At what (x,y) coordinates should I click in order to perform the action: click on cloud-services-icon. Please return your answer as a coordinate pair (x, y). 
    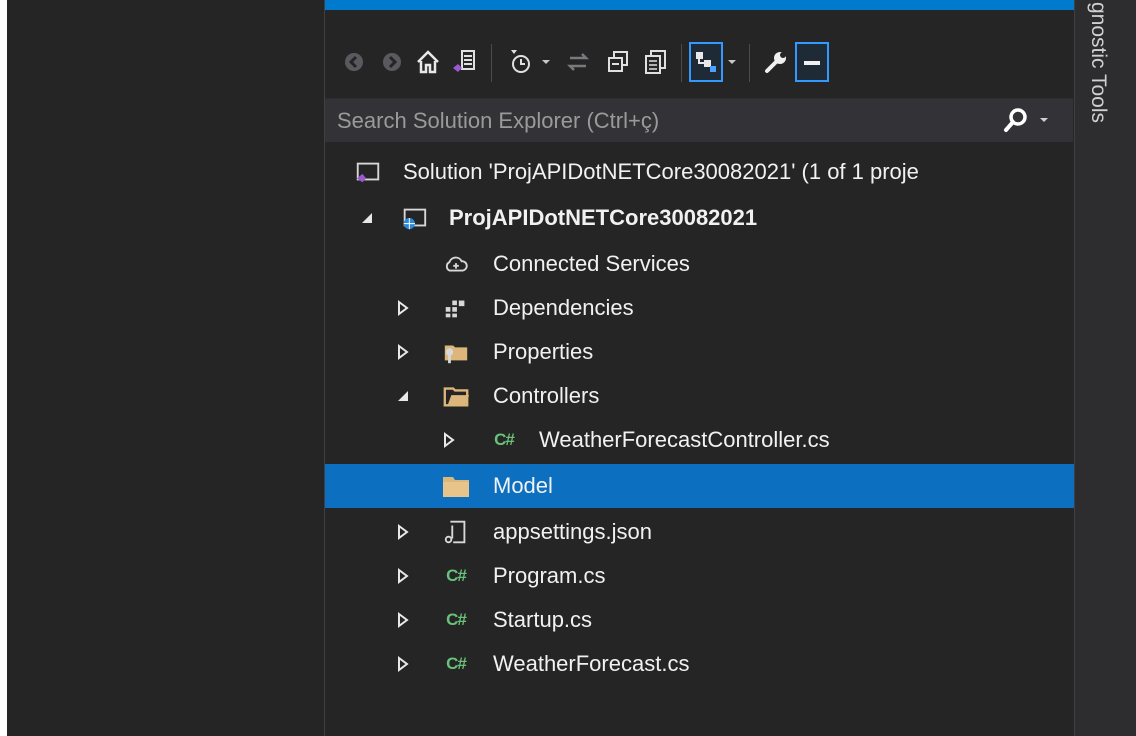
    Looking at the image, I should click on (456, 264).